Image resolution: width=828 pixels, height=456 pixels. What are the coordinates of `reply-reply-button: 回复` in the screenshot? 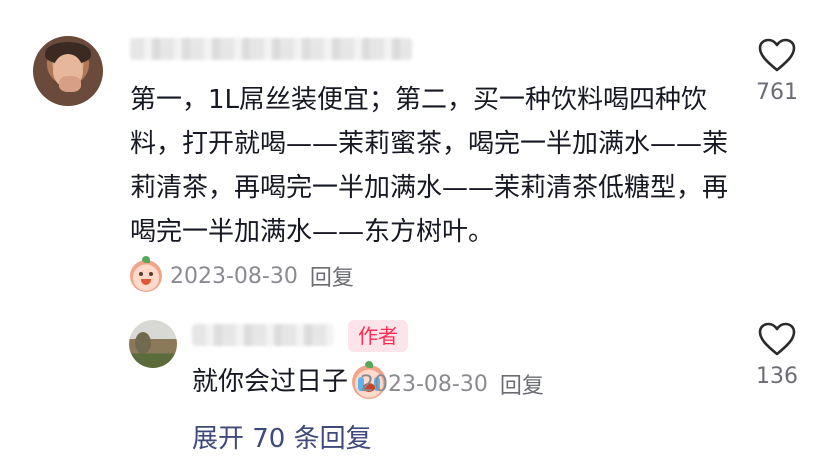 It's located at (522, 384).